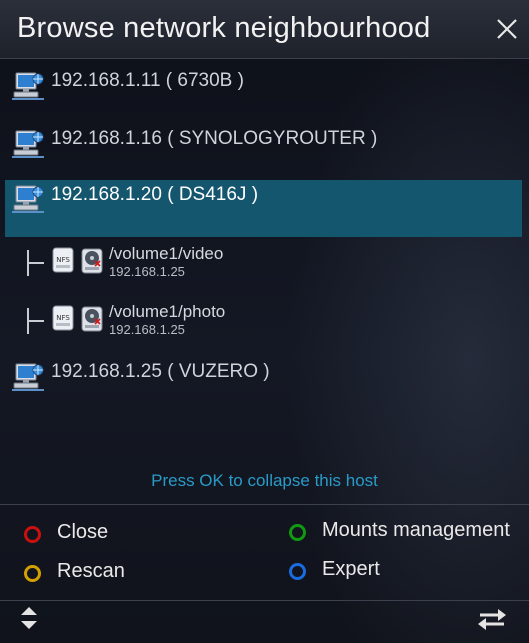 This screenshot has height=643, width=529. What do you see at coordinates (224, 28) in the screenshot?
I see `dialog-title: Browse network neighbourhood` at bounding box center [224, 28].